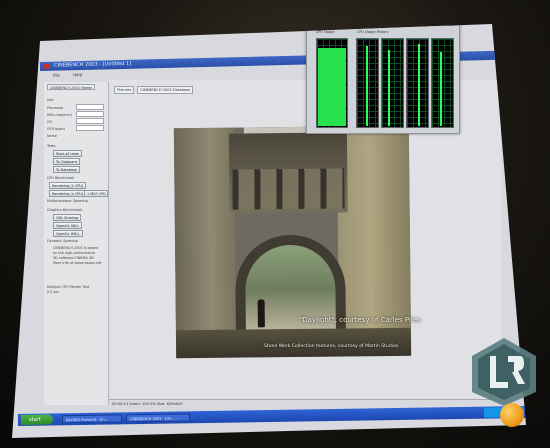 The height and width of the screenshot is (448, 550). I want to click on task-manager-cpu-panel: CPU Usage CPU Usage History 100 %, so click(383, 79).